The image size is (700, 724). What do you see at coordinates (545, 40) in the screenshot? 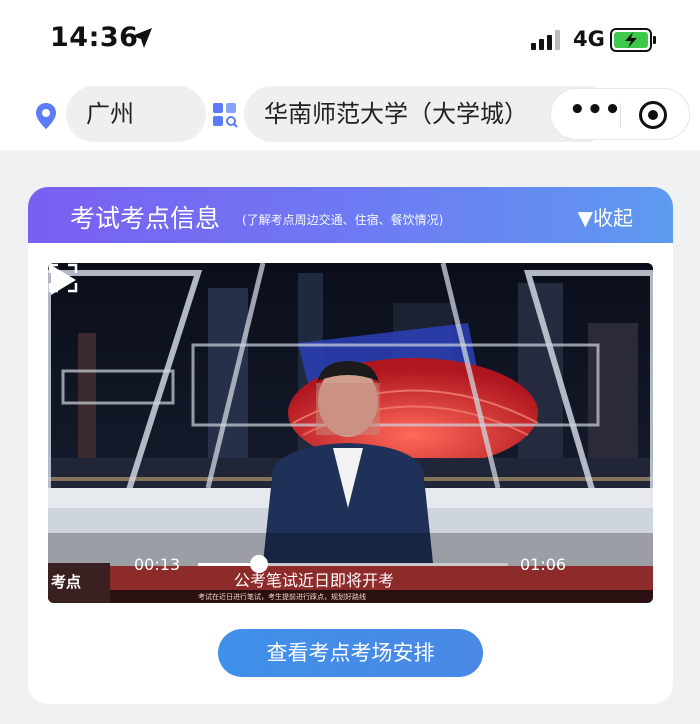
I see `signal-icon` at bounding box center [545, 40].